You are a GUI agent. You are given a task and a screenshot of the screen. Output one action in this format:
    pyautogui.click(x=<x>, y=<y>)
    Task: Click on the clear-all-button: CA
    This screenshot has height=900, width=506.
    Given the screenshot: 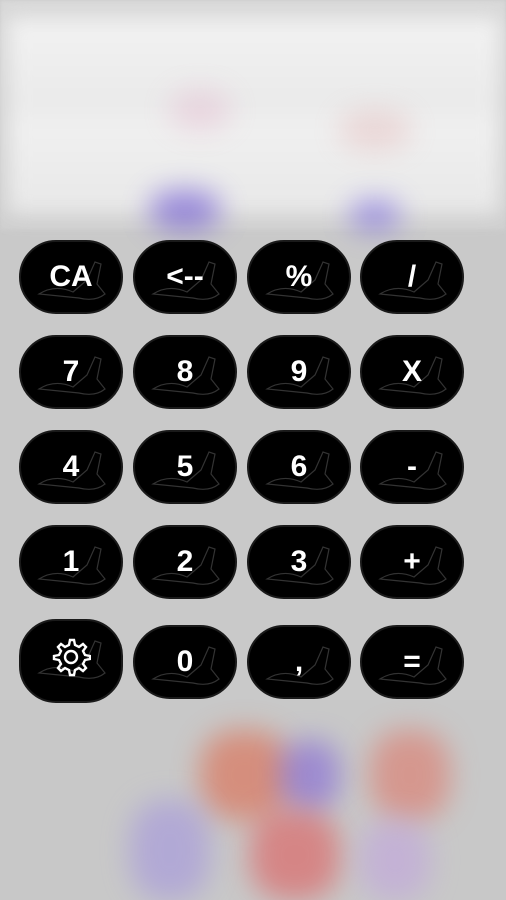 What is the action you would take?
    pyautogui.click(x=71, y=277)
    